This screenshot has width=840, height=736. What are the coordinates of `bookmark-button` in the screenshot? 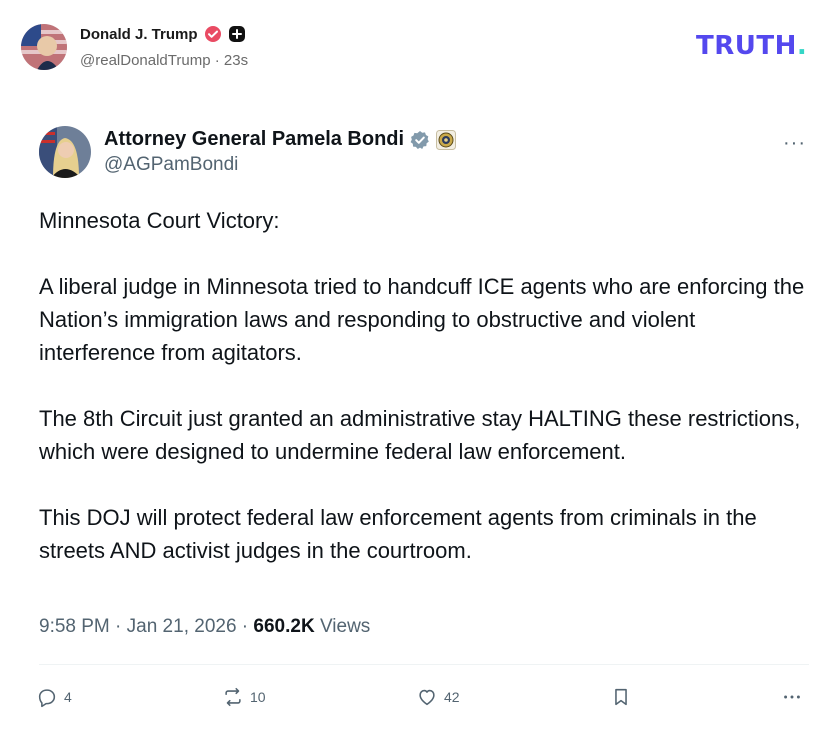 It's located at (621, 697).